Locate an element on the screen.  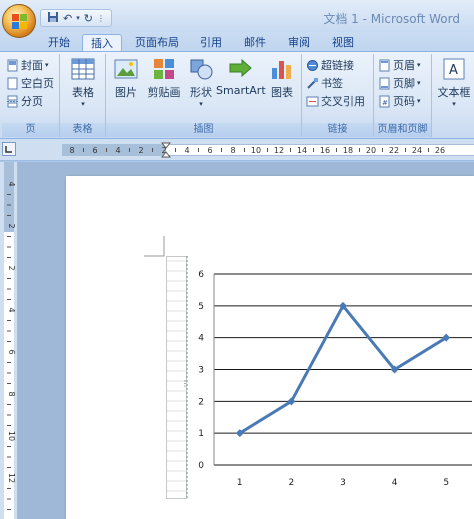
undo-icon: ↶ is located at coordinates (67, 18).